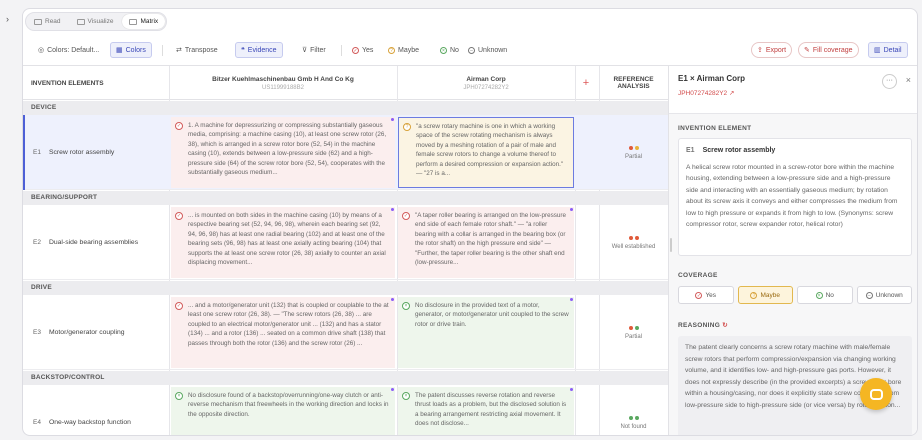 This screenshot has width=922, height=440. What do you see at coordinates (449, 50) in the screenshot?
I see `legend-no: × No` at bounding box center [449, 50].